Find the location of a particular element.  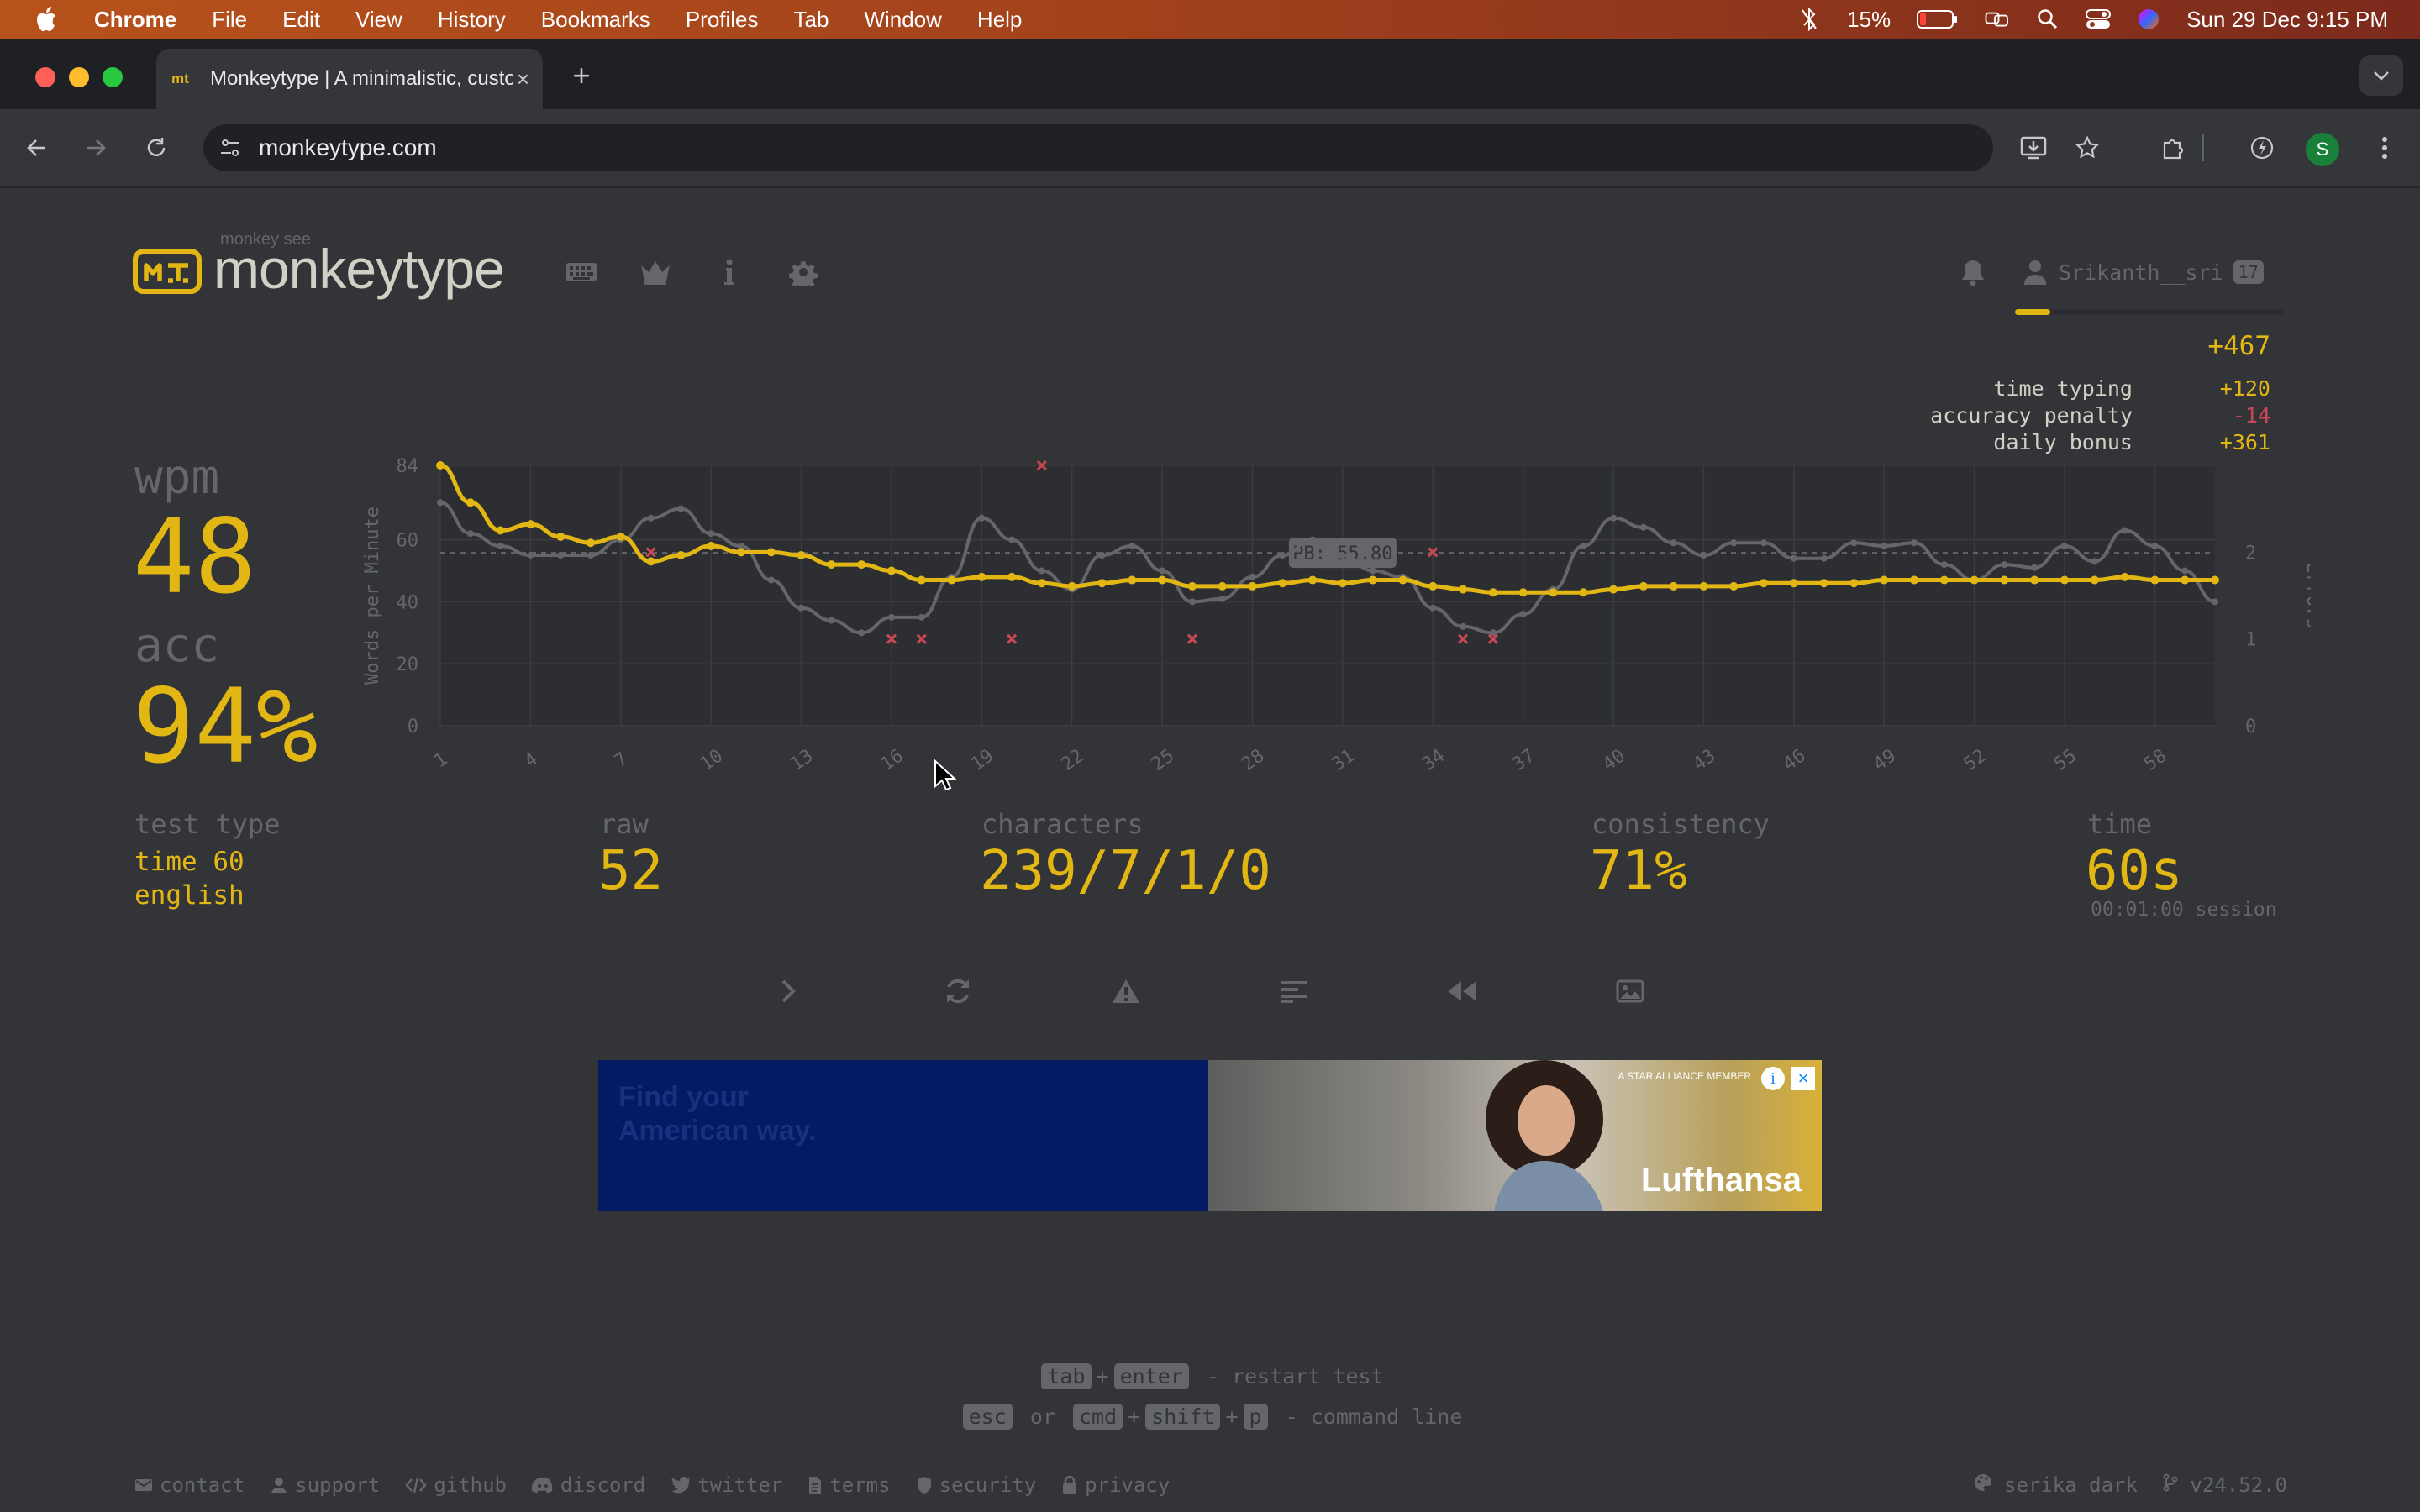

x-tick-label: 28 is located at coordinates (1253, 760).